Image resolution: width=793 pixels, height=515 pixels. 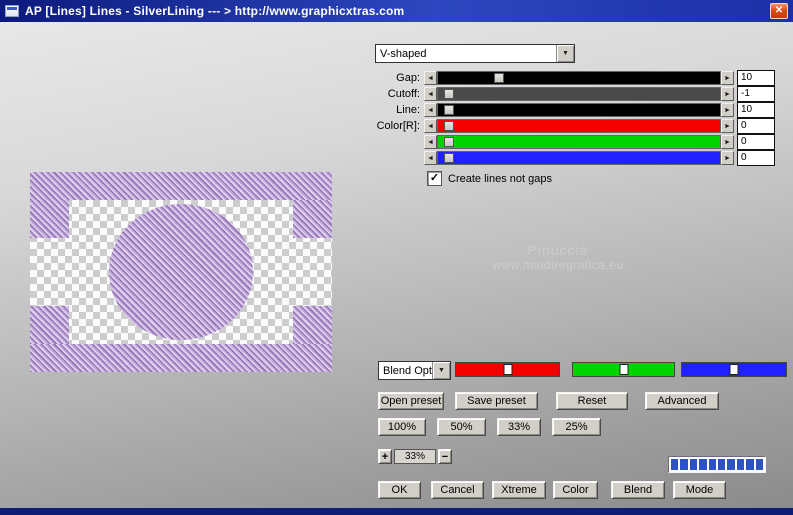 I want to click on blend-slider-red, so click(x=507, y=369).